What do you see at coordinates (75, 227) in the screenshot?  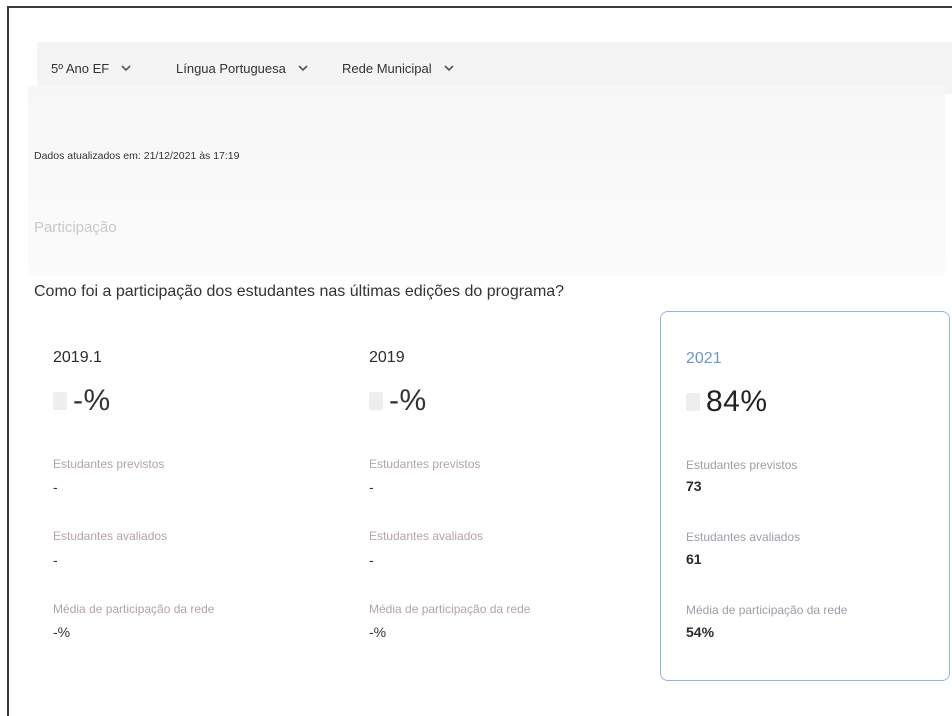 I see `section-title: Participação` at bounding box center [75, 227].